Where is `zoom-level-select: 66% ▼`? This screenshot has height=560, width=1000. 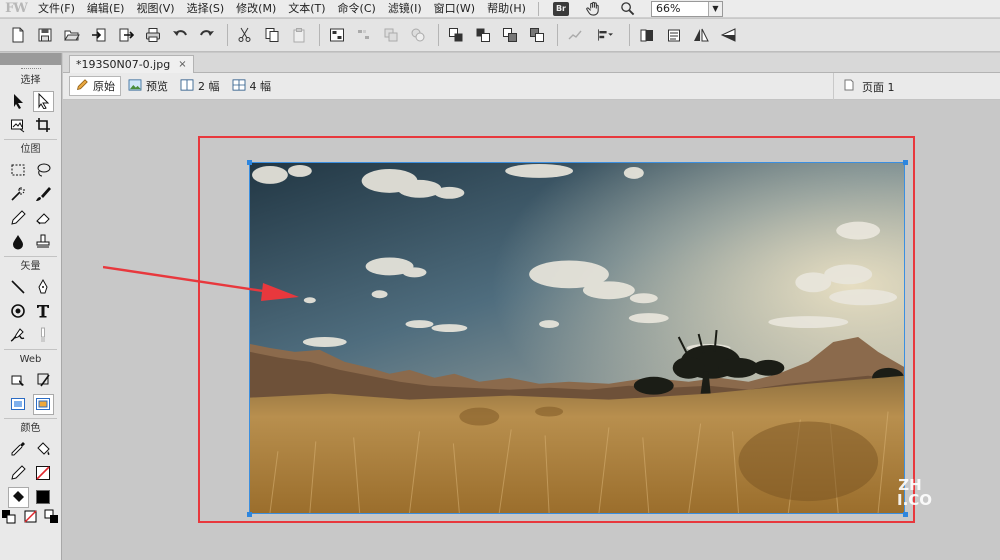 zoom-level-select: 66% ▼ is located at coordinates (686, 8).